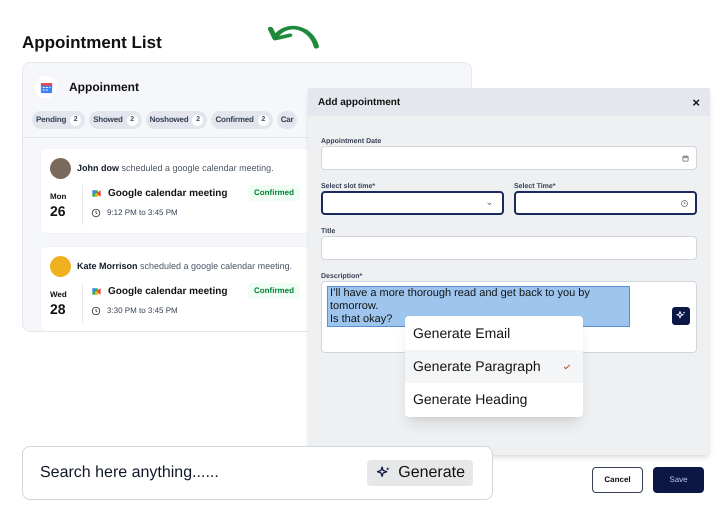  What do you see at coordinates (58, 197) in the screenshot?
I see `day-label: Mon` at bounding box center [58, 197].